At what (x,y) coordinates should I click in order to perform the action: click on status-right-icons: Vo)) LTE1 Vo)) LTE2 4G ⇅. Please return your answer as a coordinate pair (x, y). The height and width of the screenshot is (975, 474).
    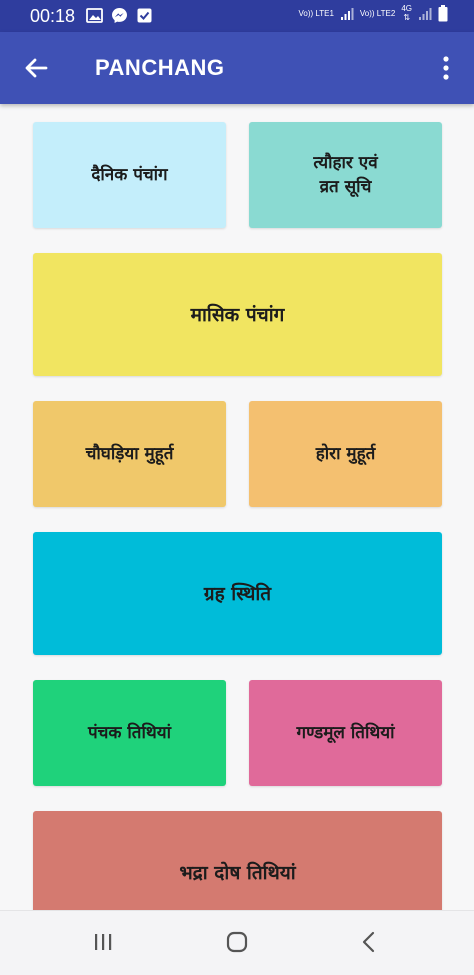
    Looking at the image, I should click on (373, 13).